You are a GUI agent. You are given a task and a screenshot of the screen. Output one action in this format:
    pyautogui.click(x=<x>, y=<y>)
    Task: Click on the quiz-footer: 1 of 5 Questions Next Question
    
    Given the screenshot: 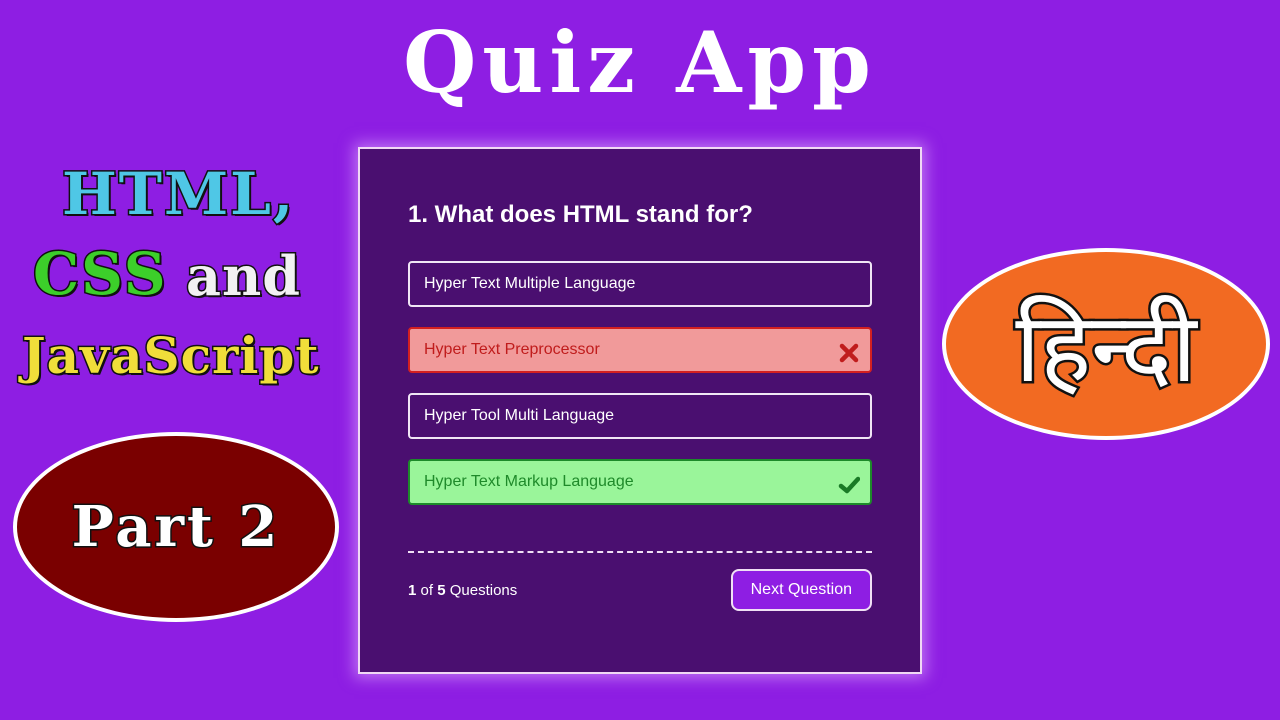 What is the action you would take?
    pyautogui.click(x=640, y=590)
    